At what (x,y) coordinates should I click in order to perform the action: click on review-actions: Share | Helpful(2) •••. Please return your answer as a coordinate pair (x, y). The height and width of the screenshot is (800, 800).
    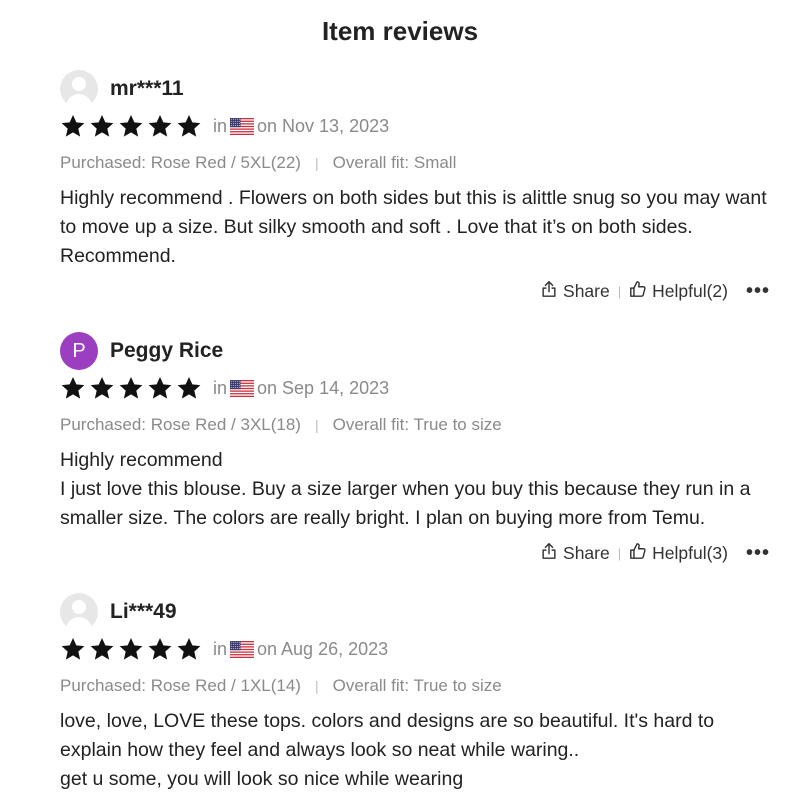
    Looking at the image, I should click on (655, 291).